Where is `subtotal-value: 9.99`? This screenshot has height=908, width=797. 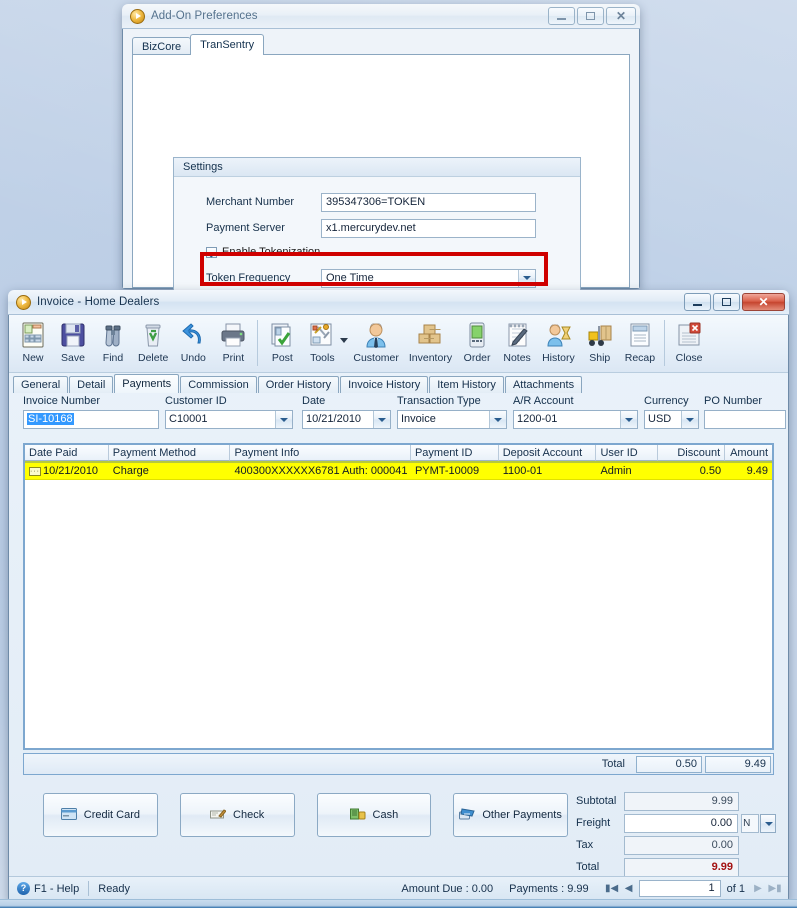 subtotal-value: 9.99 is located at coordinates (681, 801).